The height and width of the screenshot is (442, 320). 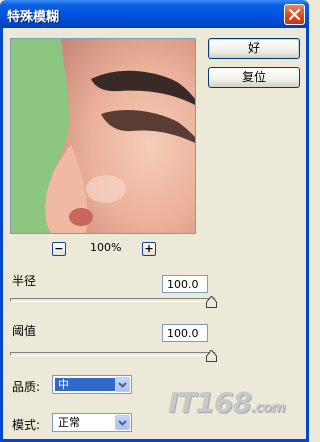 What do you see at coordinates (69, 422) in the screenshot?
I see `mode-select-value: 正常` at bounding box center [69, 422].